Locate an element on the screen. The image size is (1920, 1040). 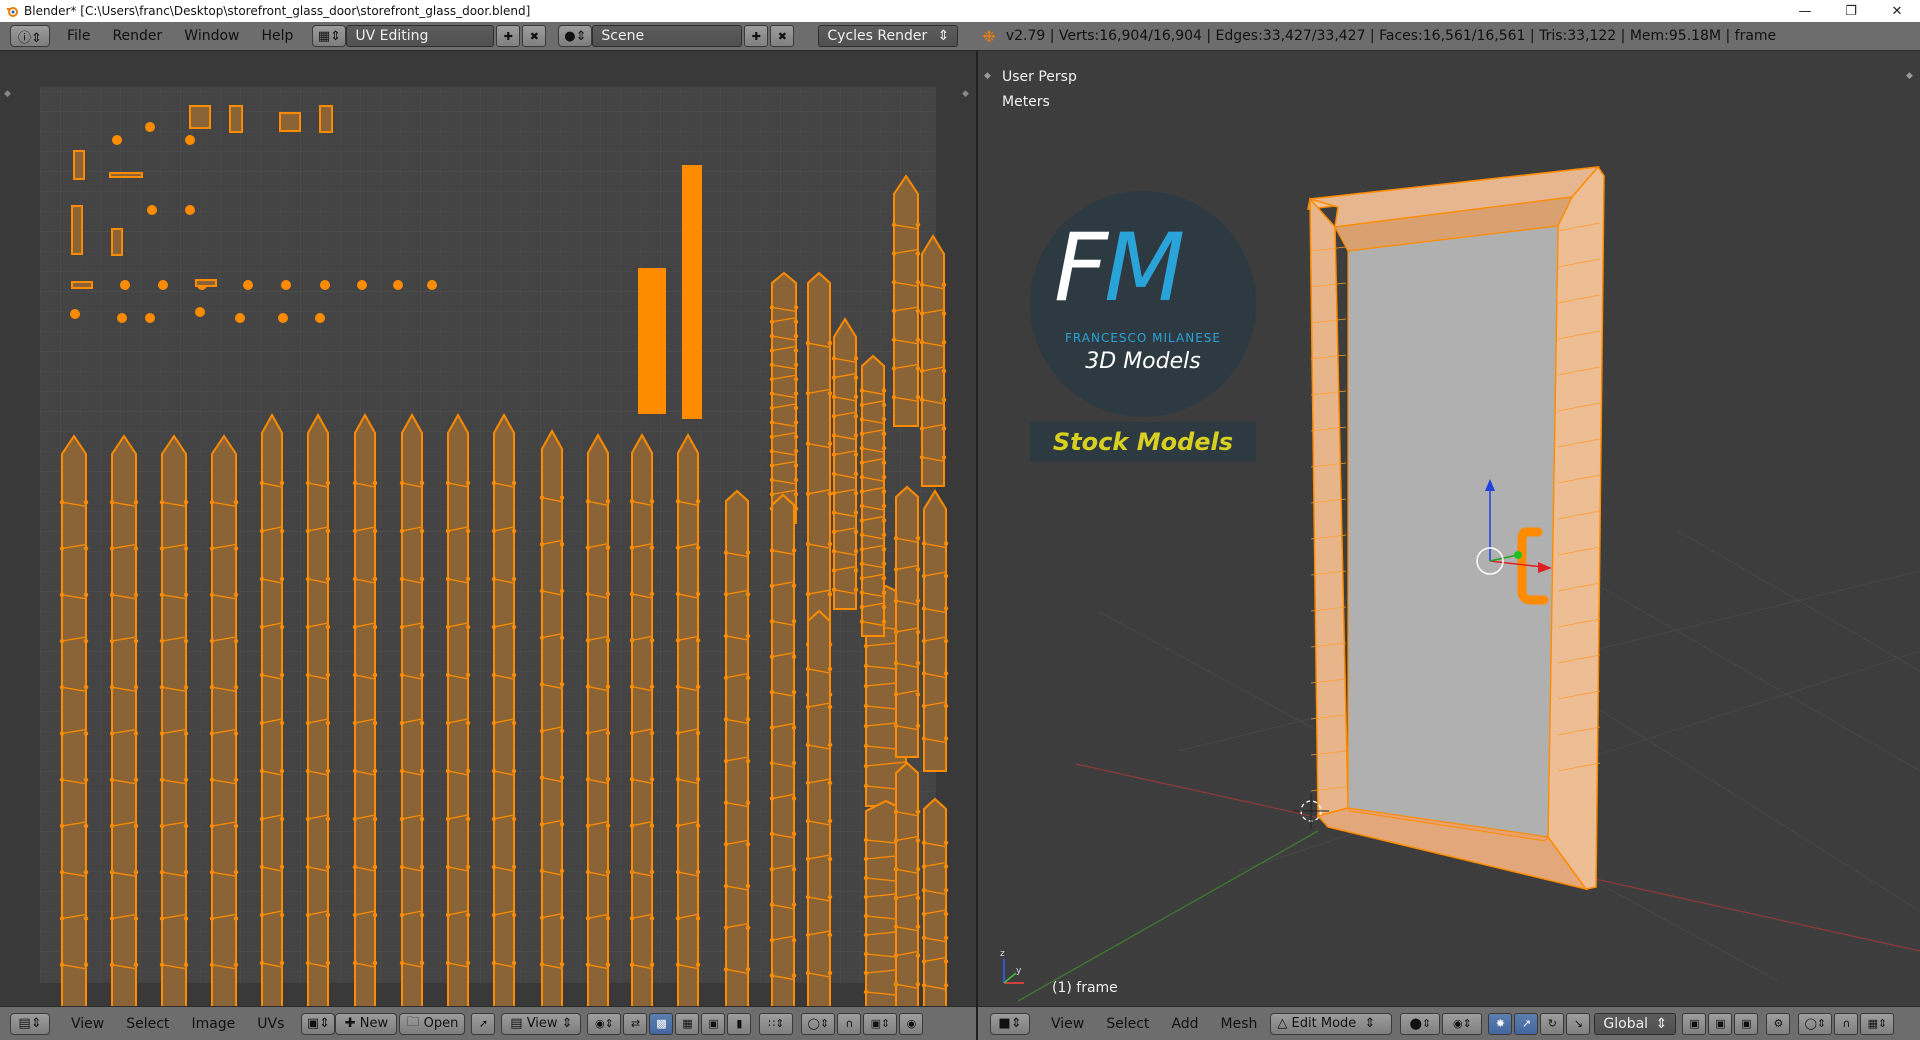
close-button: ✕ is located at coordinates (1897, 11).